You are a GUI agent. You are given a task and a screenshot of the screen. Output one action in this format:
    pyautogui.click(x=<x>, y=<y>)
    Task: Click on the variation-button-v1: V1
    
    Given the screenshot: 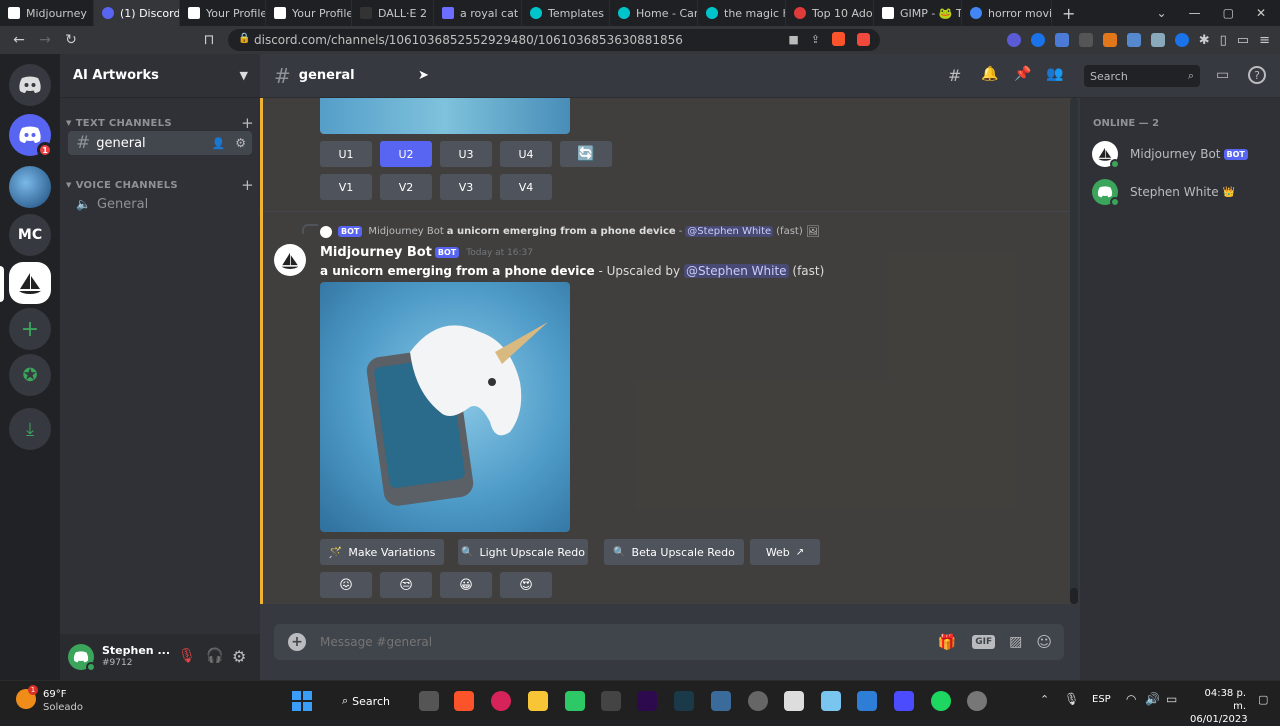 What is the action you would take?
    pyautogui.click(x=346, y=187)
    